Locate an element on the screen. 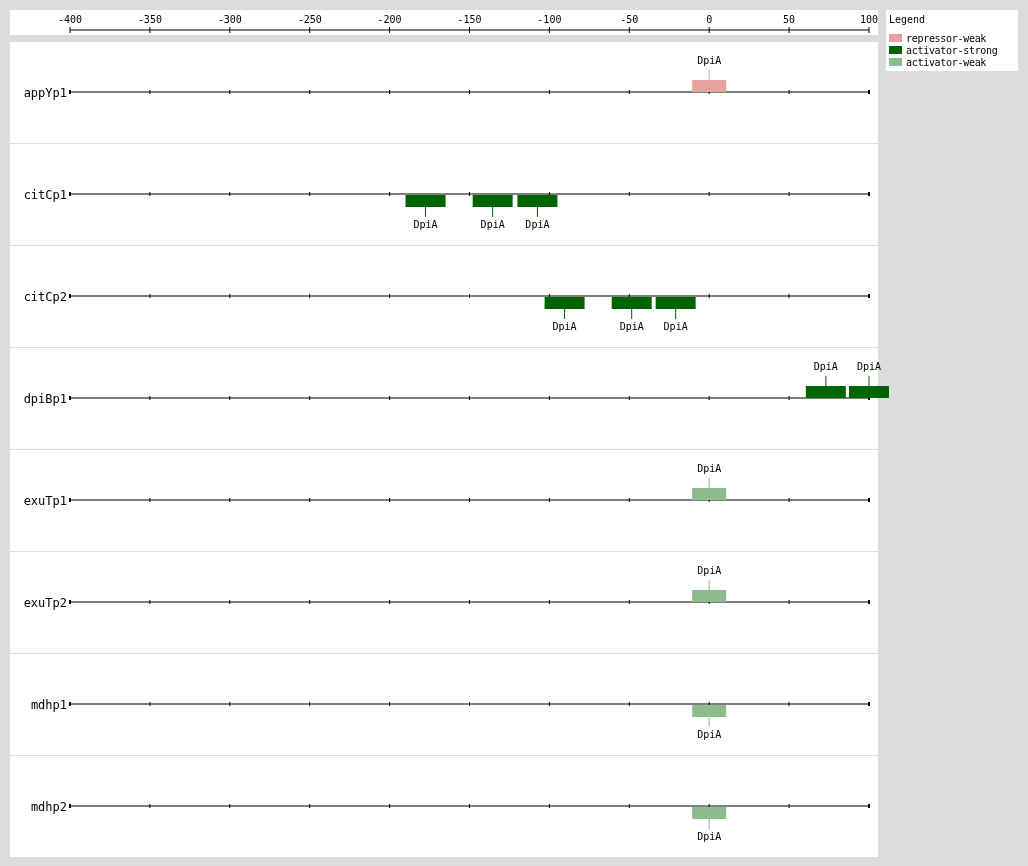  legend-label: repressor-weak is located at coordinates (946, 38).